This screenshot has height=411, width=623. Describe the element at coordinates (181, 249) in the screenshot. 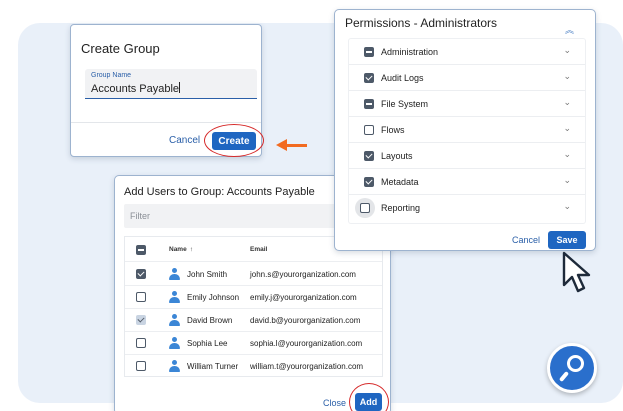

I see `column-header-name: Name ↑` at that location.